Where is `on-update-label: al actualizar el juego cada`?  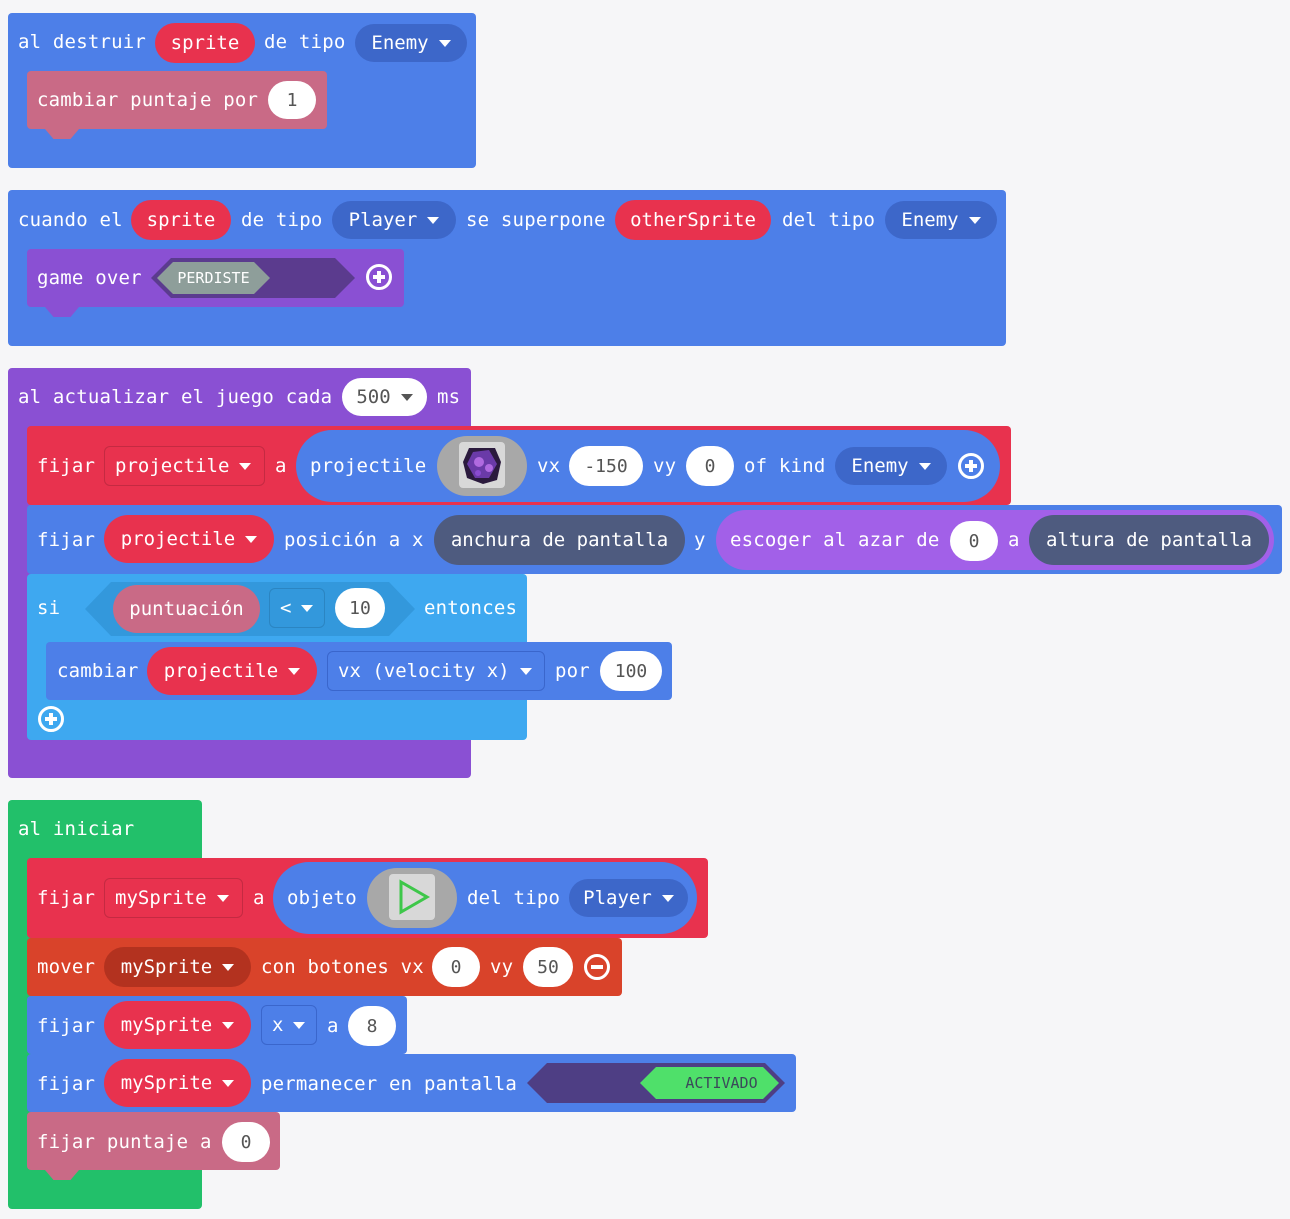
on-update-label: al actualizar el juego cada is located at coordinates (175, 397).